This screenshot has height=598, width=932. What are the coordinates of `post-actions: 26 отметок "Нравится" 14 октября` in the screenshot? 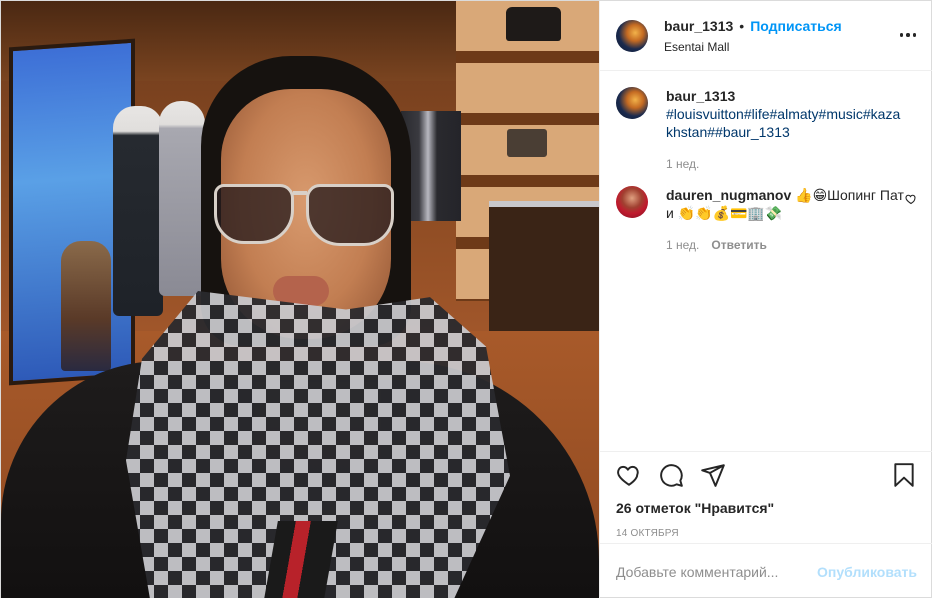 It's located at (766, 495).